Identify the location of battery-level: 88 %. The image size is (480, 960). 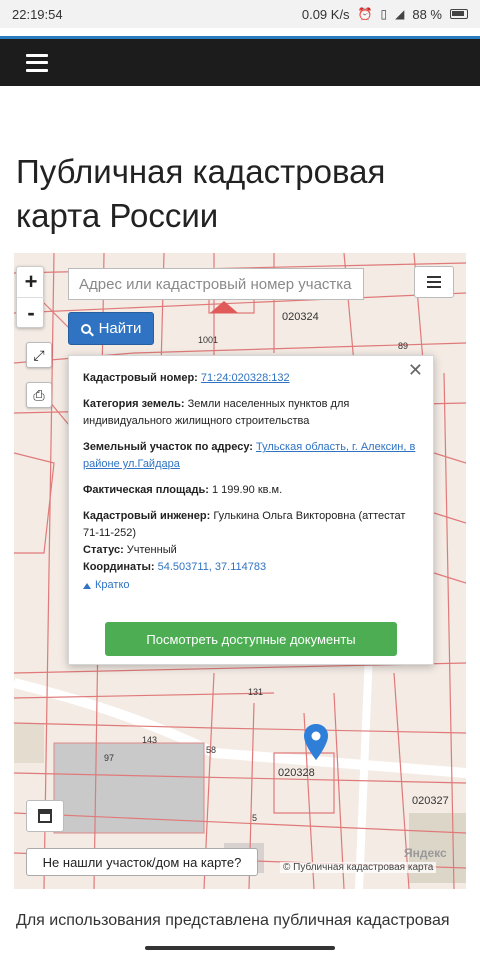
(427, 14).